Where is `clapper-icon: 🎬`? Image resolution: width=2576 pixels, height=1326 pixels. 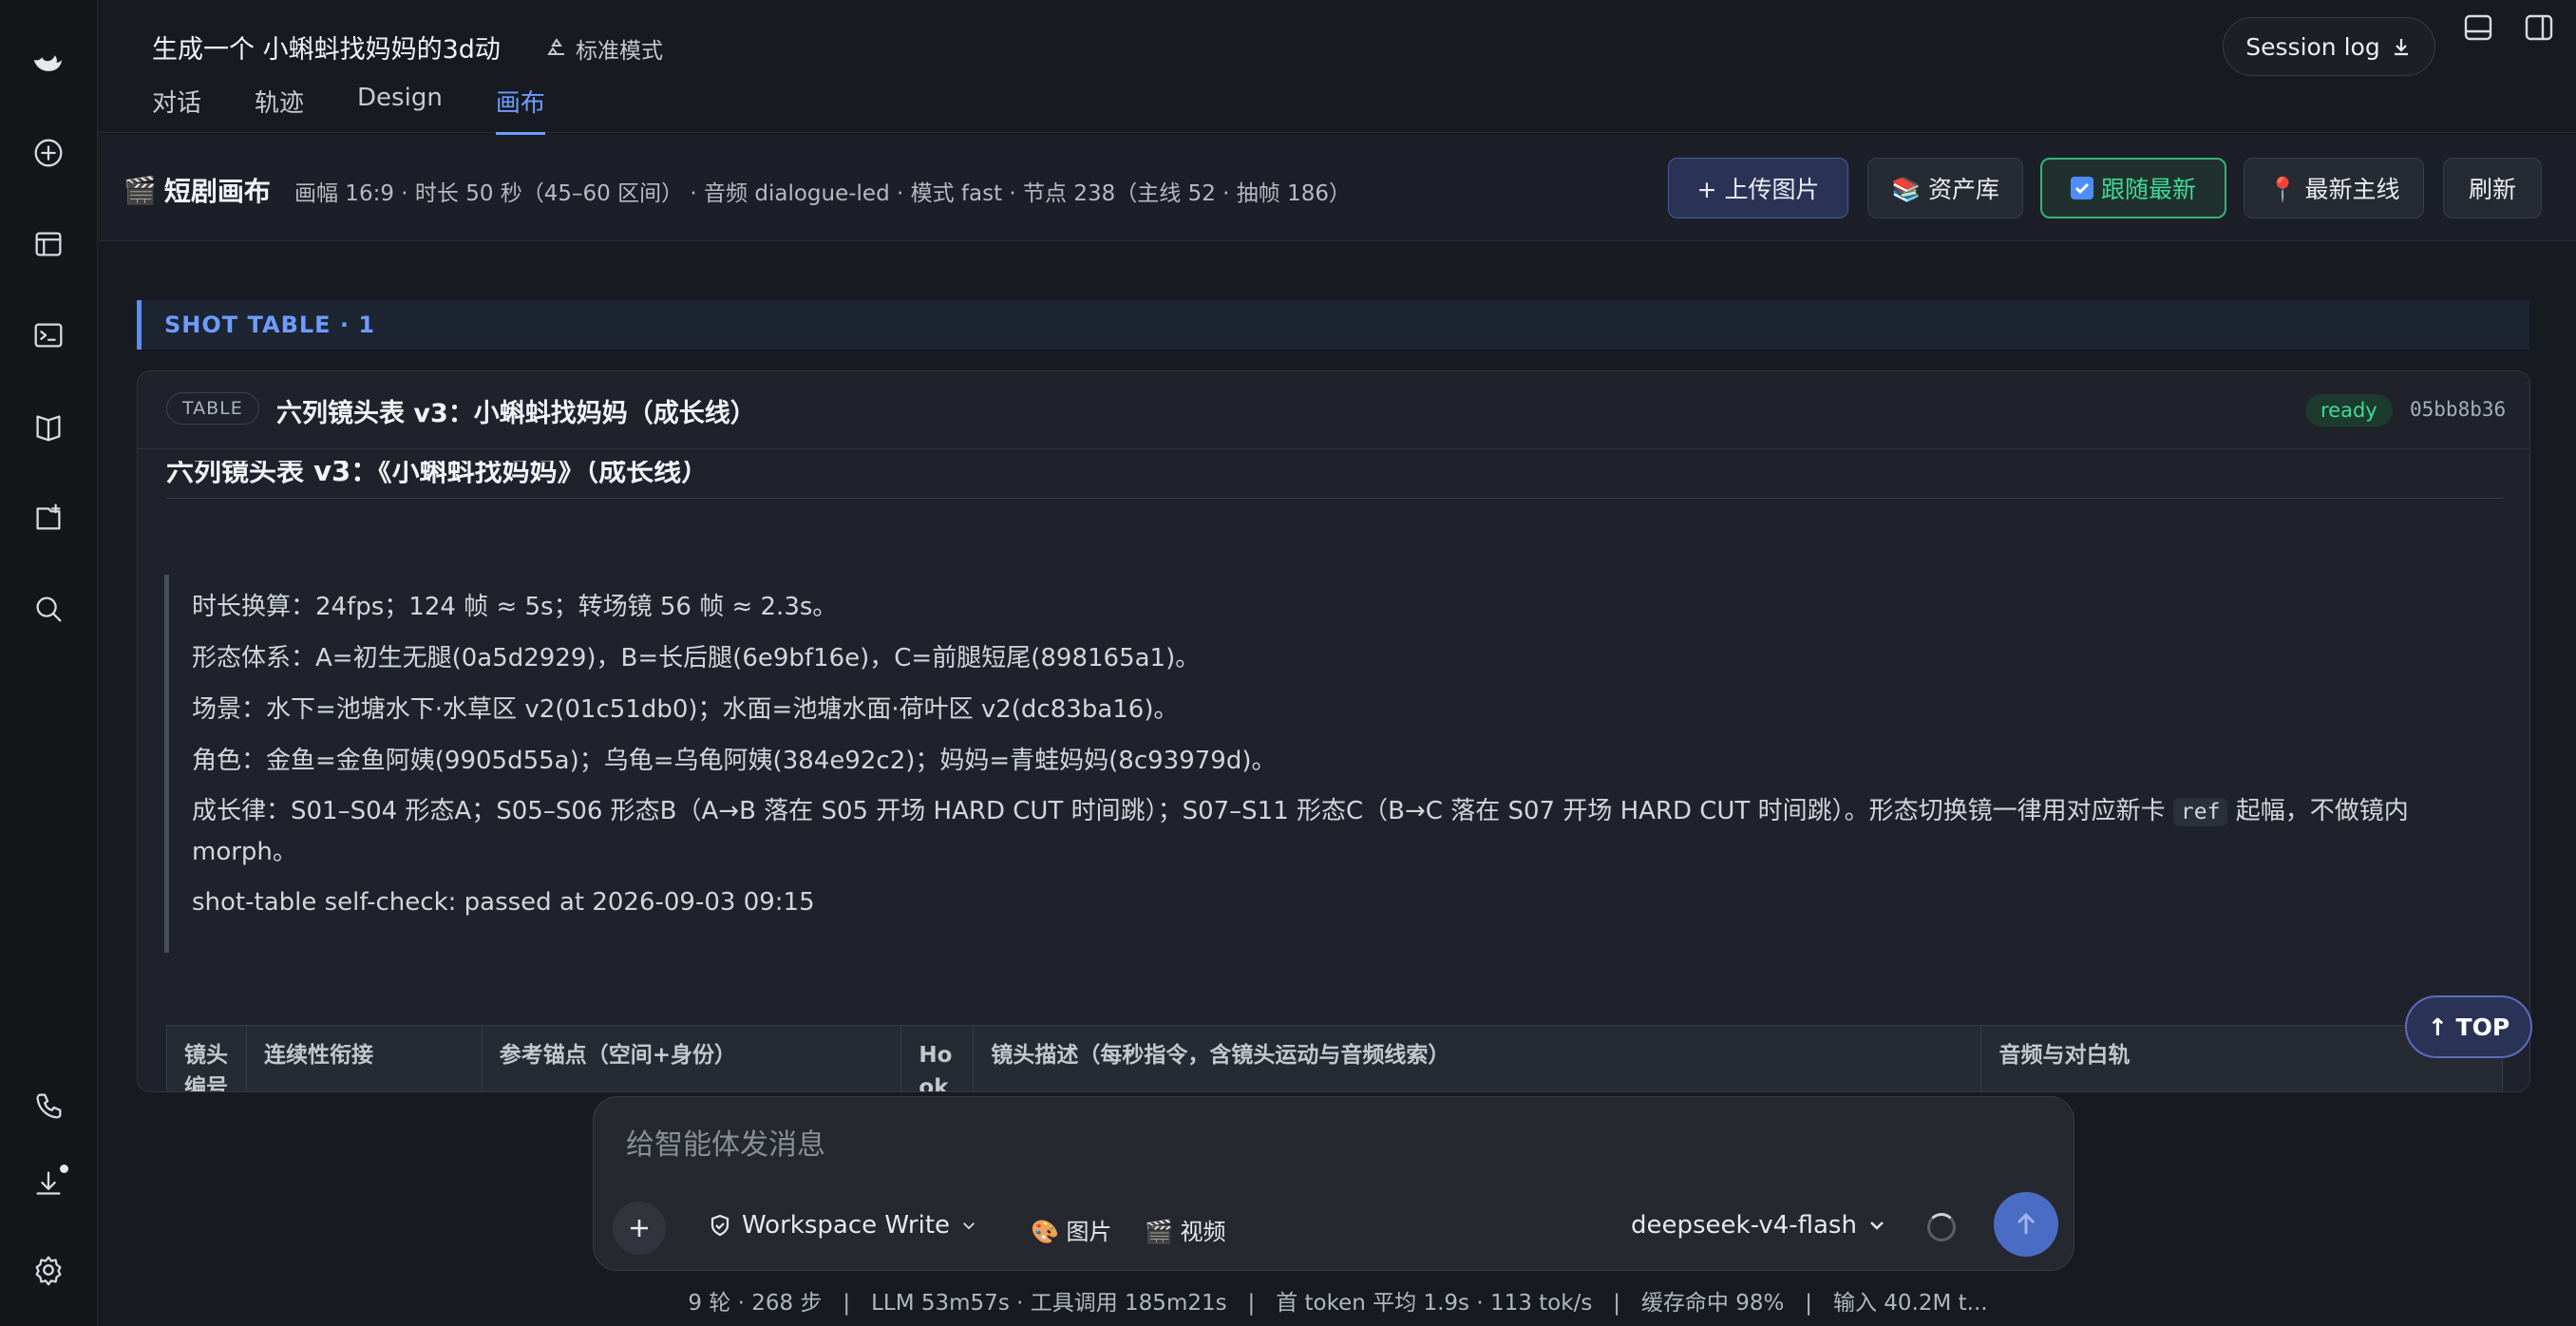 clapper-icon: 🎬 is located at coordinates (140, 190).